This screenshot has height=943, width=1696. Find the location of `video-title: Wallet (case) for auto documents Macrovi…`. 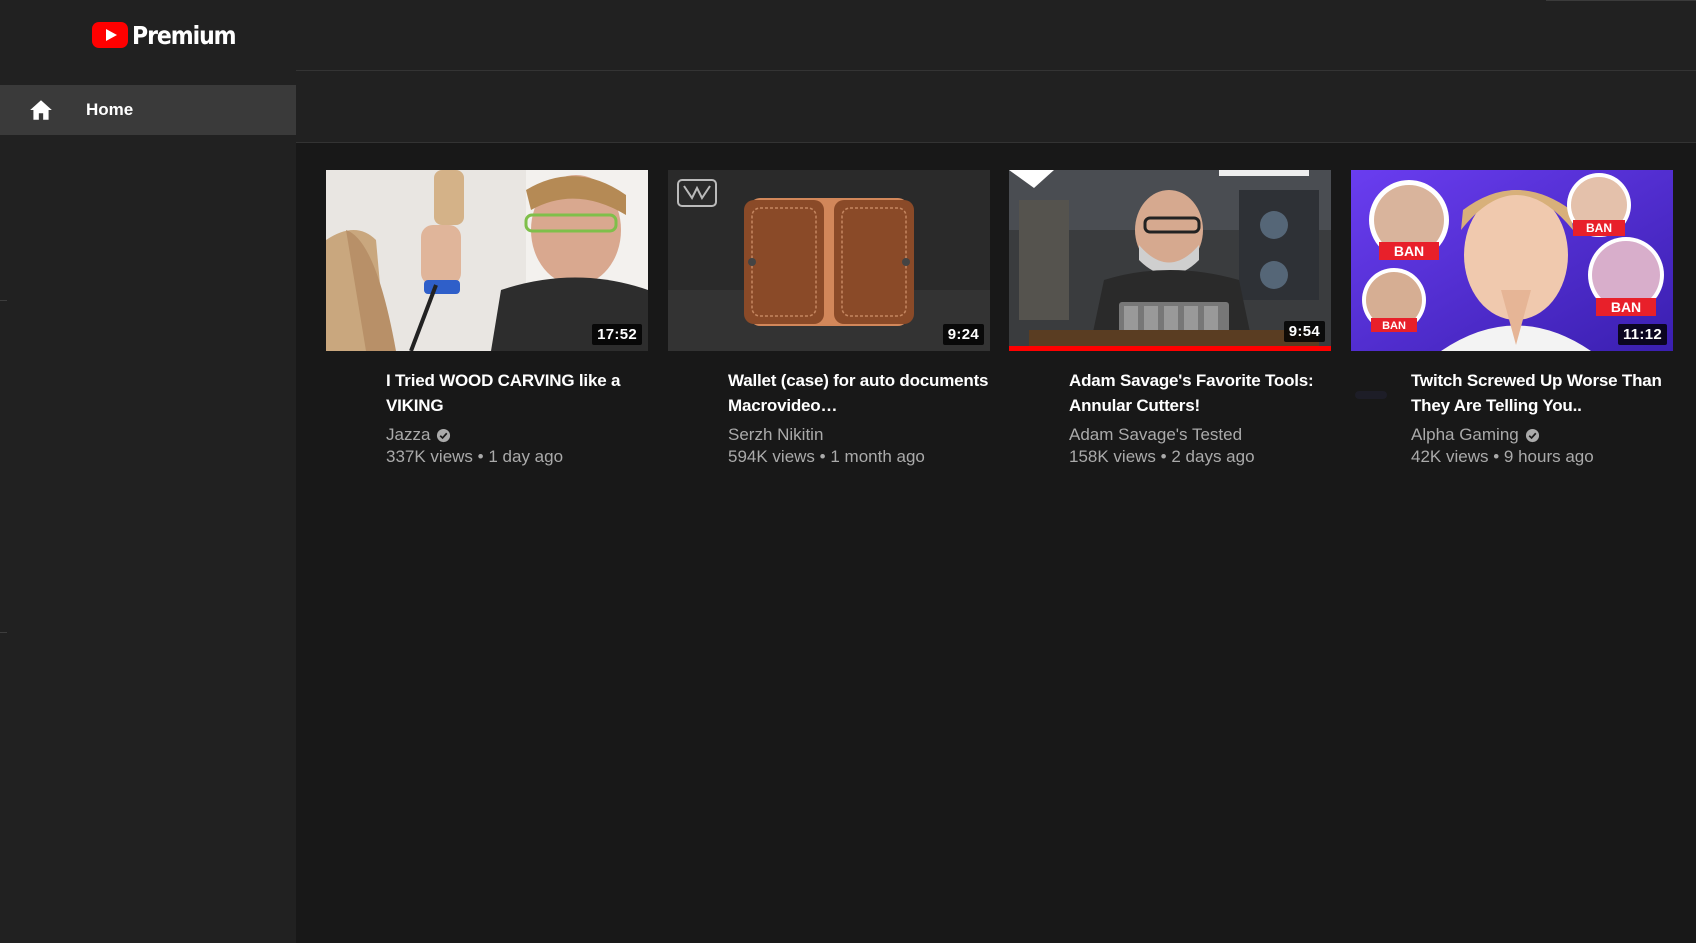

video-title: Wallet (case) for auto documents Macrovi… is located at coordinates (859, 393).